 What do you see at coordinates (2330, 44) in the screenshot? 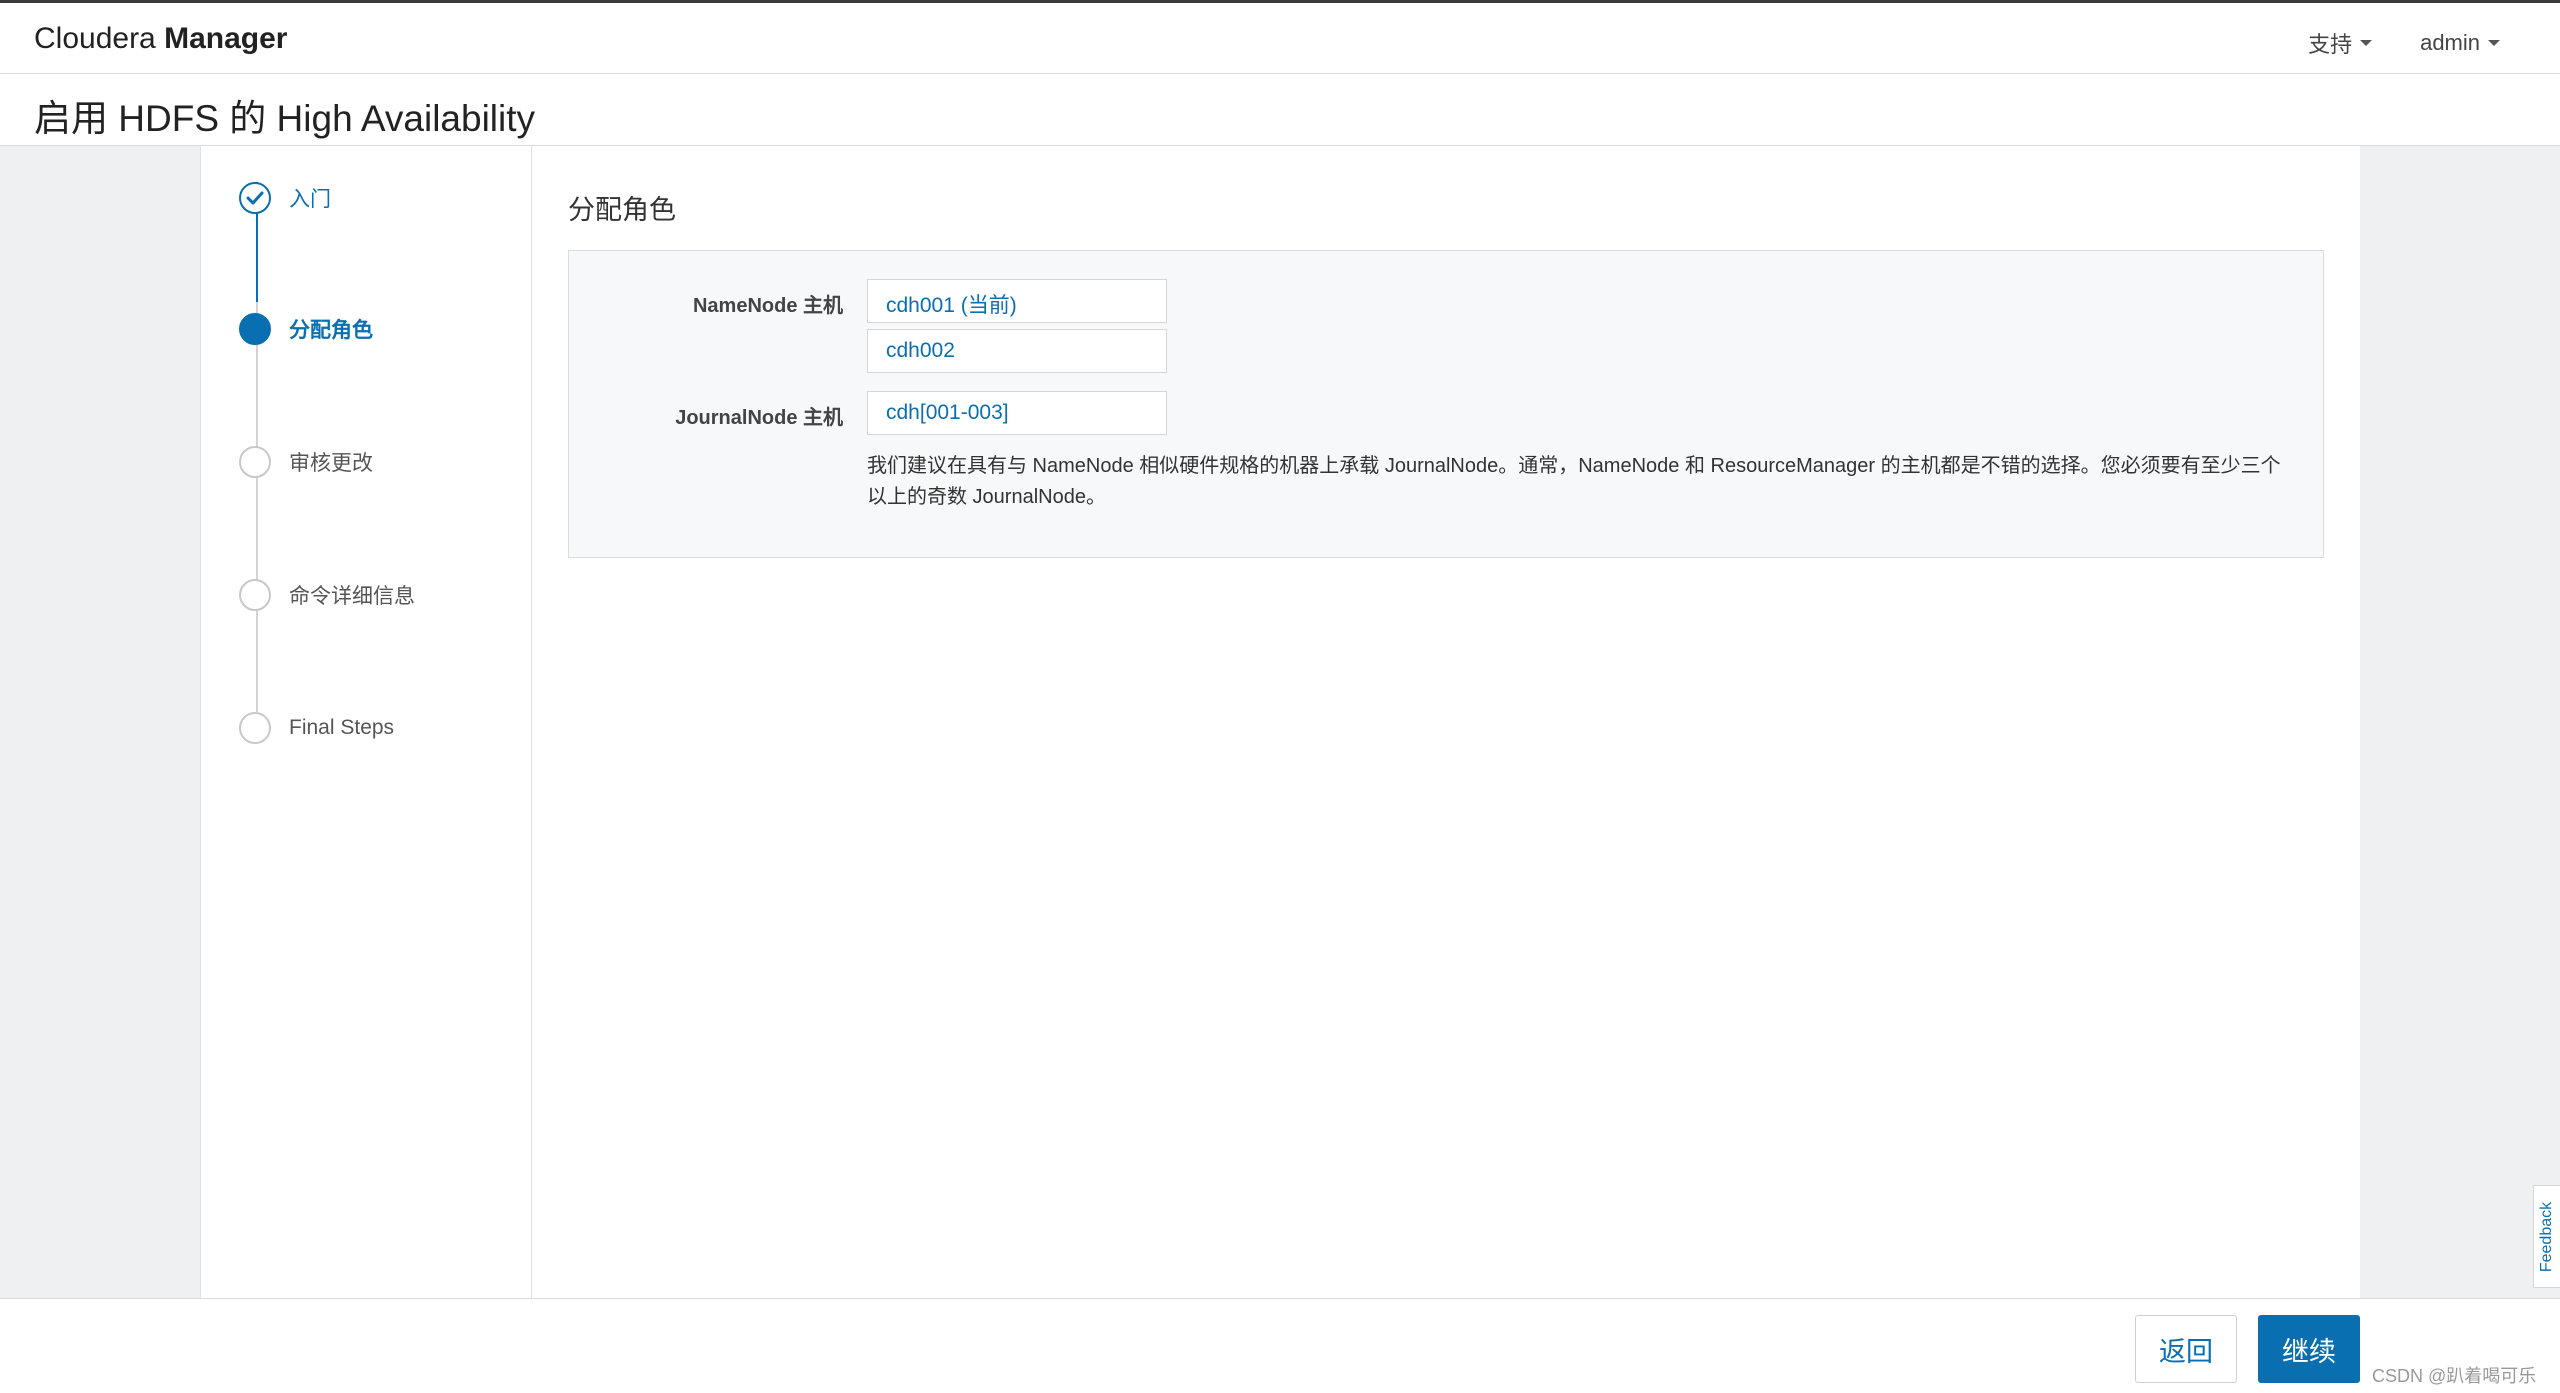
I see `support-menu-label: 支持` at bounding box center [2330, 44].